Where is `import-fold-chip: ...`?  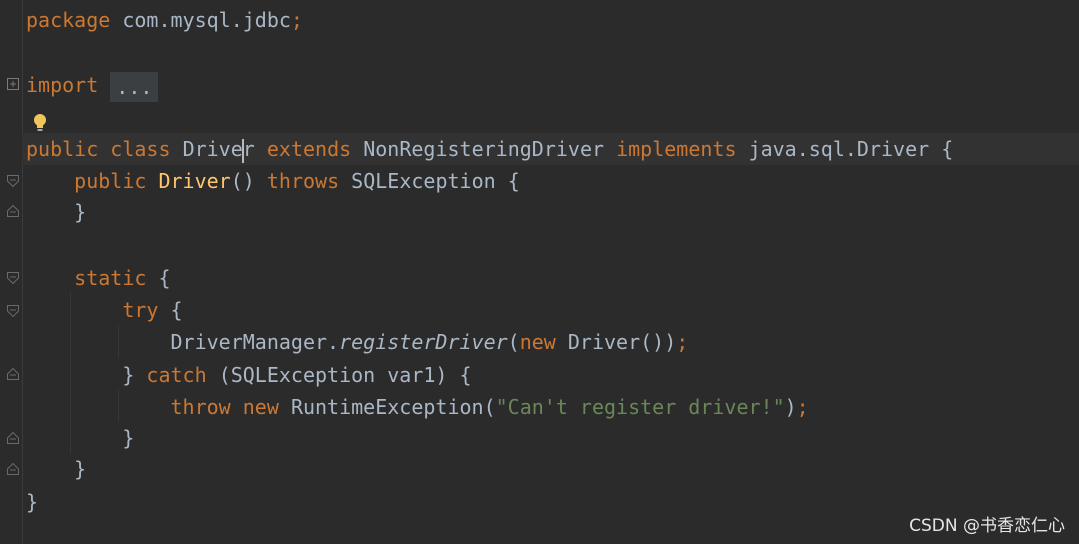 import-fold-chip: ... is located at coordinates (134, 86).